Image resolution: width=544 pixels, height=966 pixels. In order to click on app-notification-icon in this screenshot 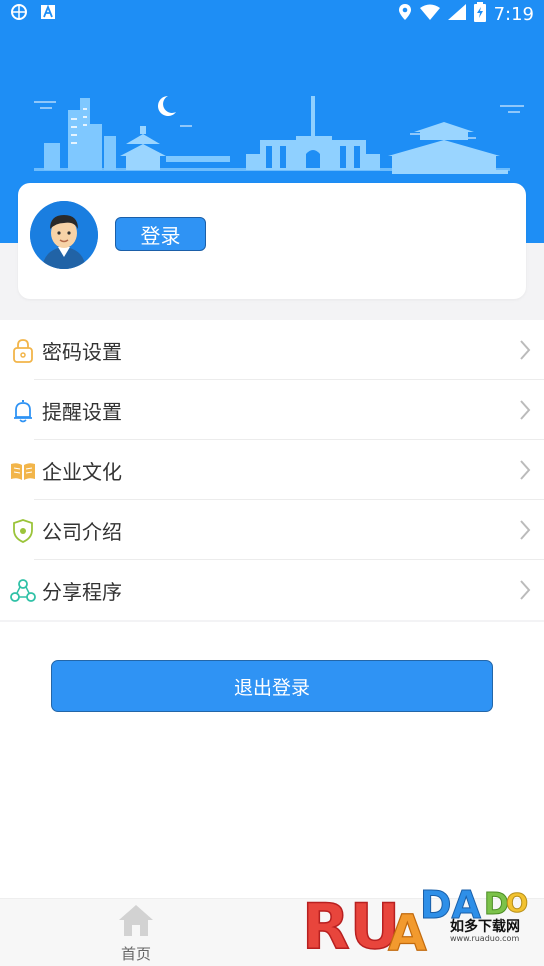, I will do `click(19, 14)`.